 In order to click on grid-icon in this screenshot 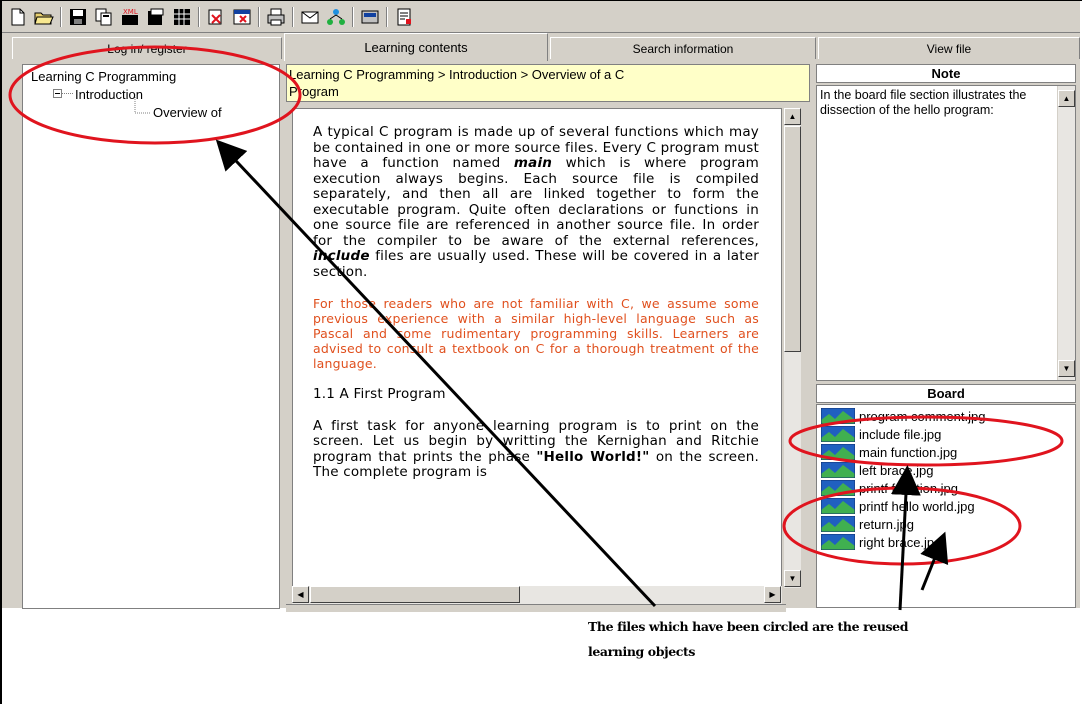, I will do `click(182, 17)`.